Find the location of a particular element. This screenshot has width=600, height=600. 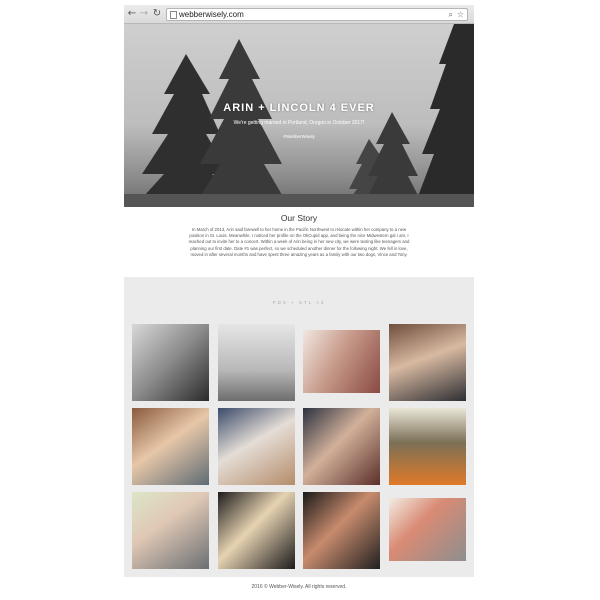

reload-icon: ↻ is located at coordinates (157, 13).